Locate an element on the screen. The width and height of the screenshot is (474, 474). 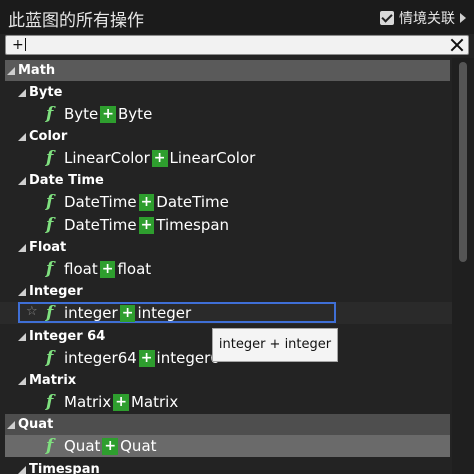
category-label: Math is located at coordinates (37, 70).